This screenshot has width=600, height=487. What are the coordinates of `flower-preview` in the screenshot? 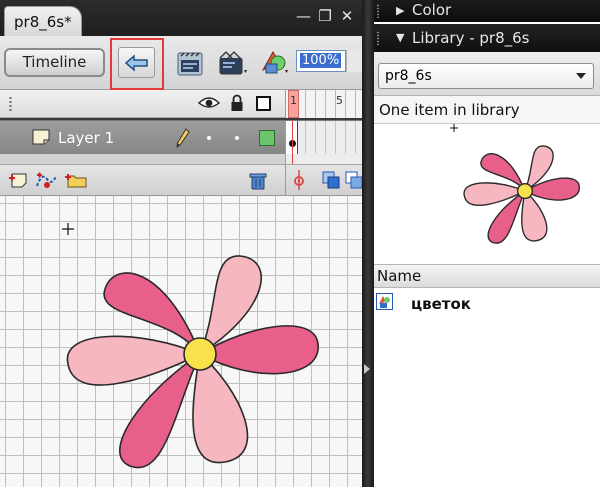 It's located at (515, 184).